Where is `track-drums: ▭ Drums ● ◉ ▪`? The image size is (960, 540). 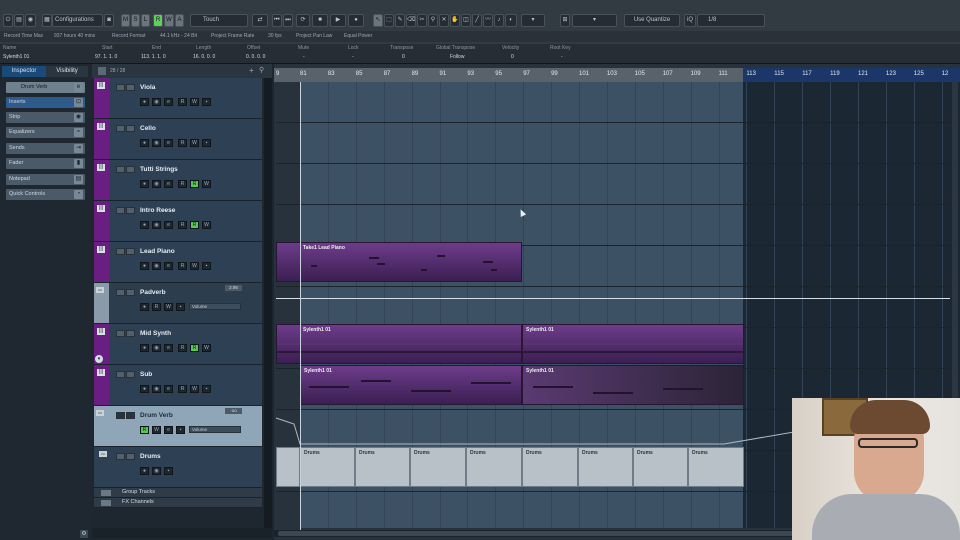
track-drums: ▭ Drums ● ◉ ▪ is located at coordinates (178, 467).